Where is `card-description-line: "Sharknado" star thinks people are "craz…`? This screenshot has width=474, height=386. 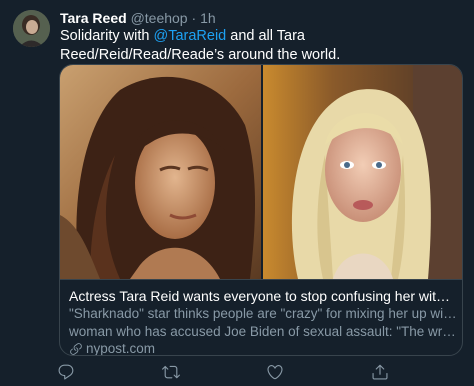 card-description-line: "Sharknado" star thinks people are "craz… is located at coordinates (263, 313).